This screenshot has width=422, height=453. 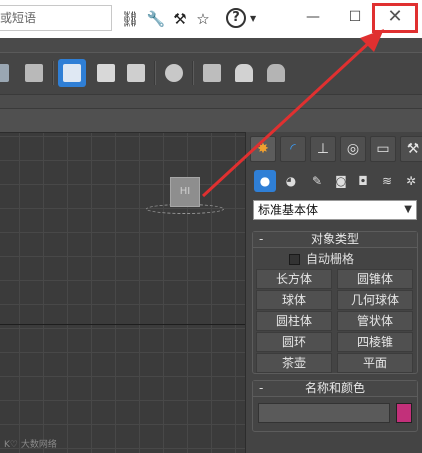 I want to click on scene-explorer-button, so click(x=72, y=73).